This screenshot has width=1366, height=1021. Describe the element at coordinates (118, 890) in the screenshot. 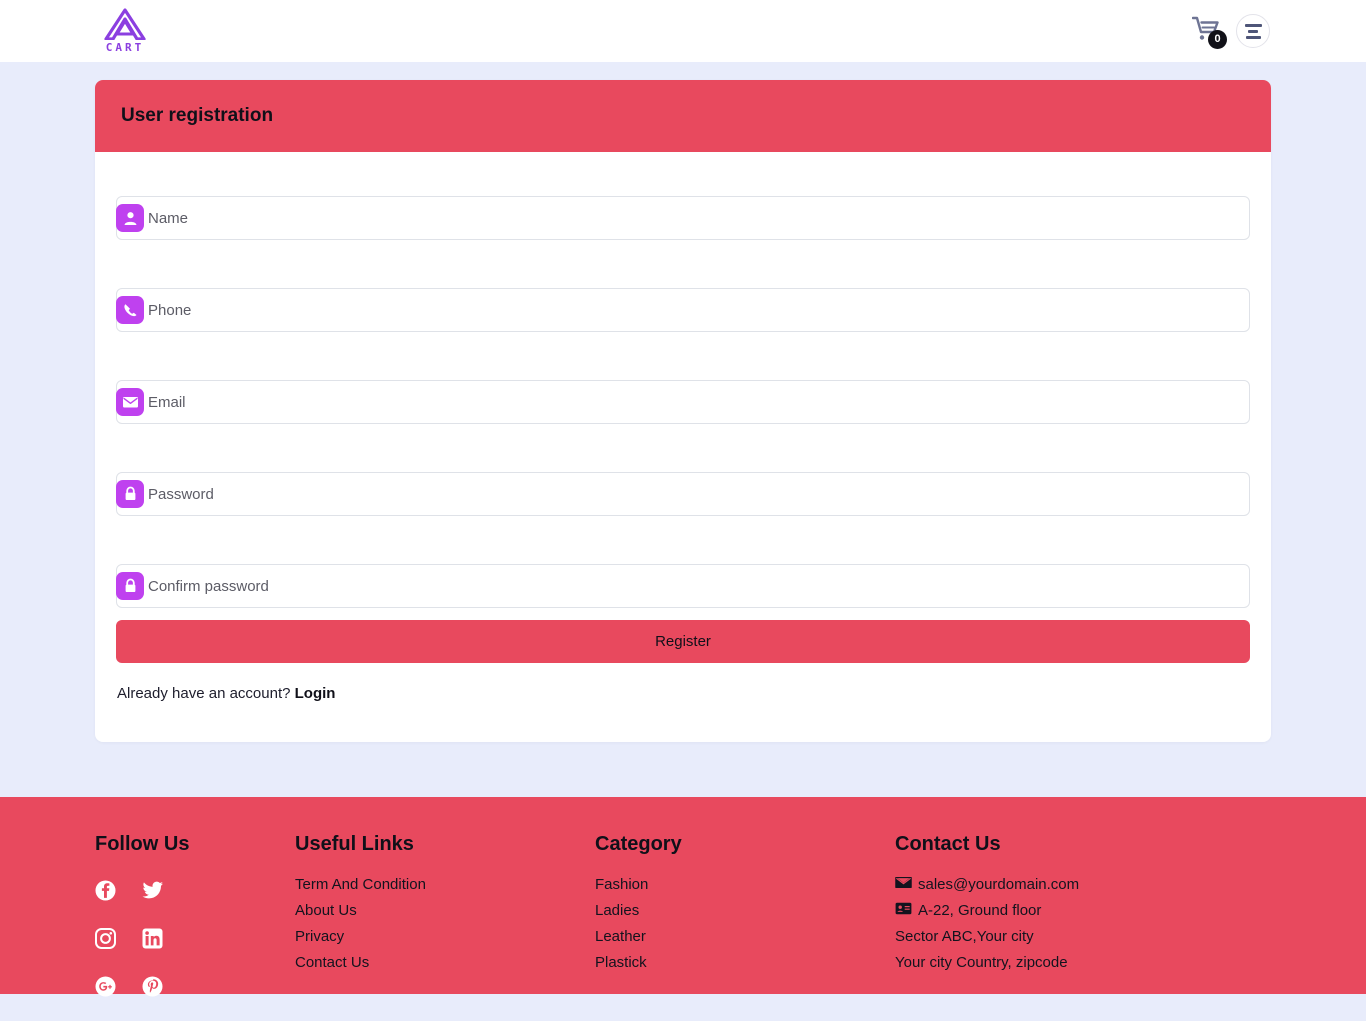

I see `facebook-icon` at that location.